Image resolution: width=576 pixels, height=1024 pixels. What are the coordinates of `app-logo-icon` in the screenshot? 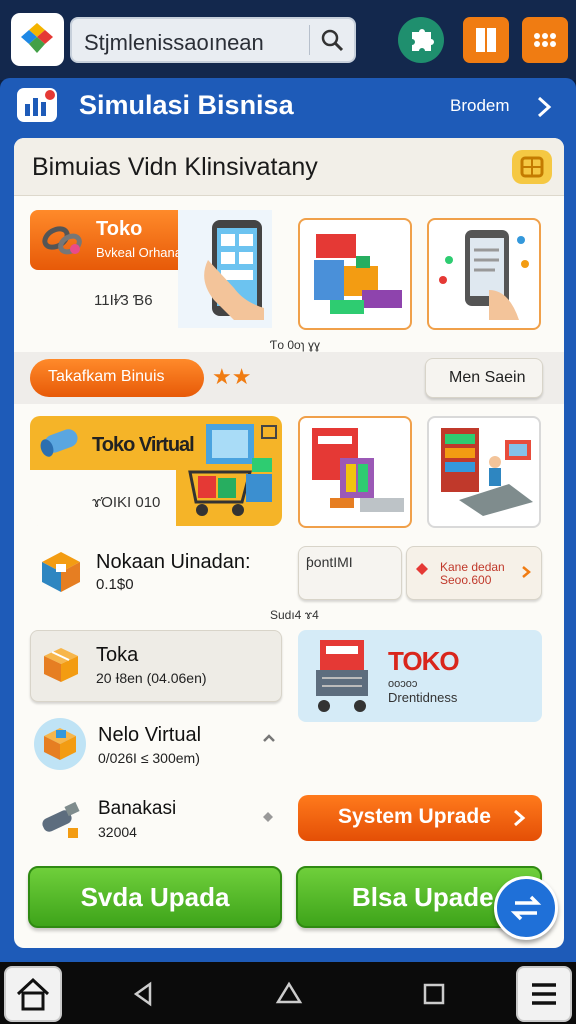 It's located at (37, 38).